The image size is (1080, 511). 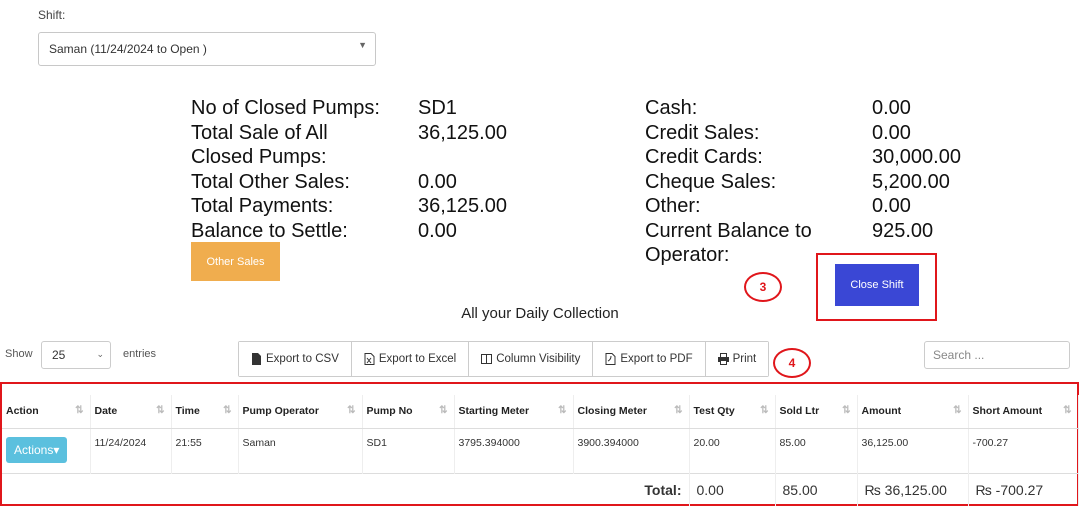 What do you see at coordinates (514, 450) in the screenshot?
I see `cell-starting-meter: 3795.394000` at bounding box center [514, 450].